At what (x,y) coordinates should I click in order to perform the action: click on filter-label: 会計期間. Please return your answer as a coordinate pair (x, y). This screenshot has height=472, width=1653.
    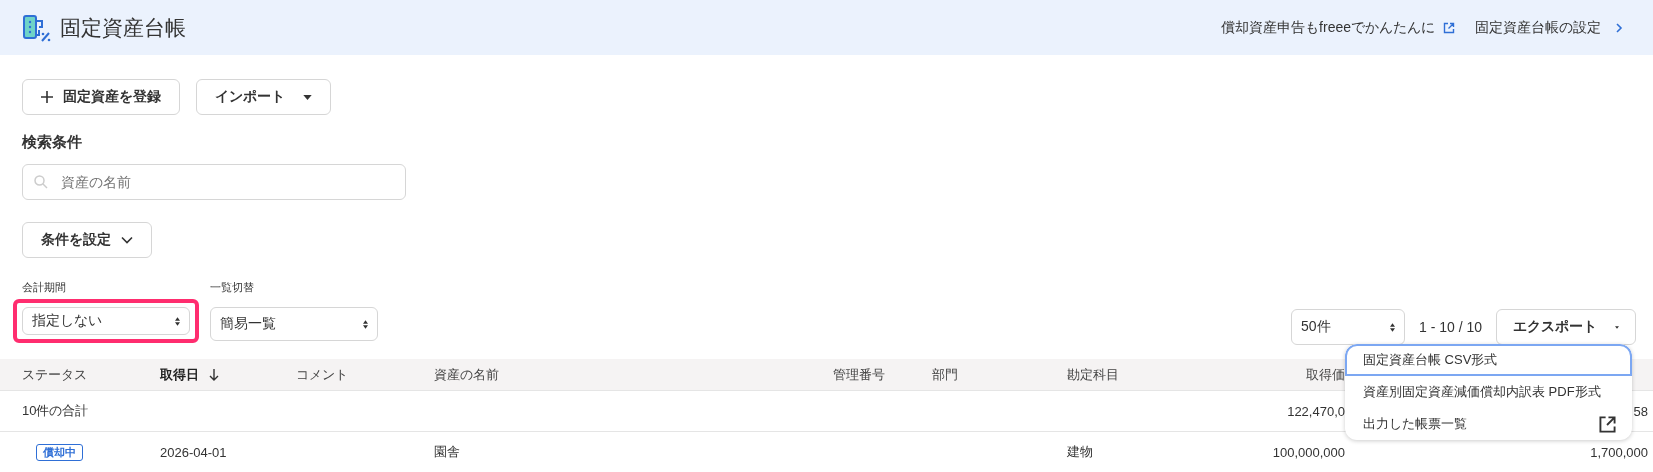
    Looking at the image, I should click on (44, 287).